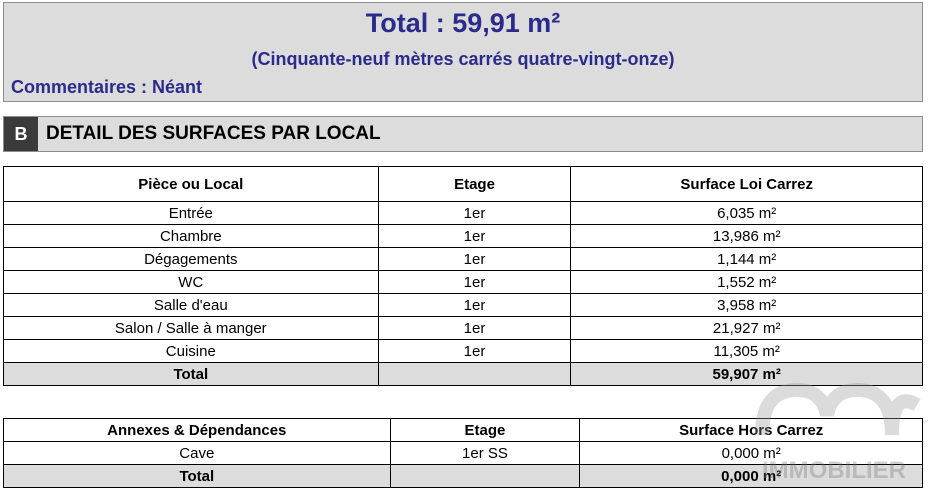  Describe the element at coordinates (746, 236) in the screenshot. I see `room-surface: 13,986 m²` at that location.